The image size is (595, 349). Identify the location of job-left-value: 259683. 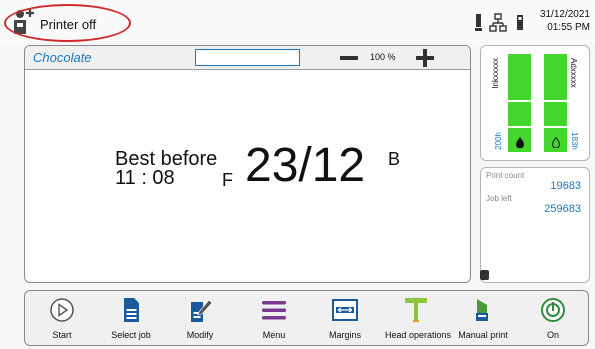
(562, 209).